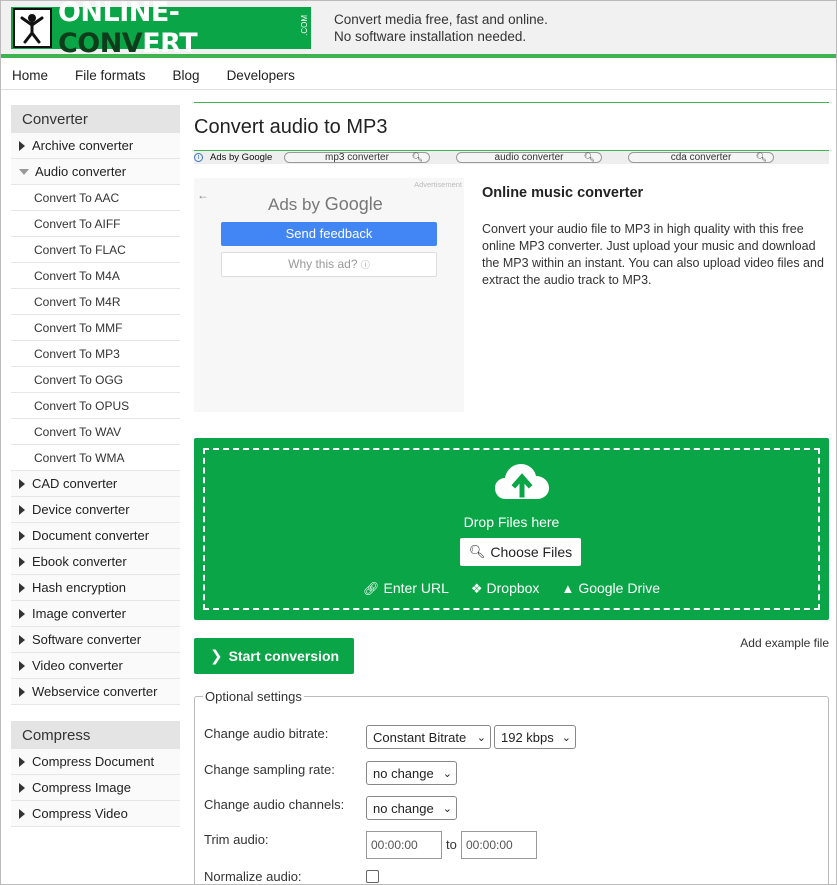  I want to click on trim-end-input: 00:00:00, so click(499, 845).